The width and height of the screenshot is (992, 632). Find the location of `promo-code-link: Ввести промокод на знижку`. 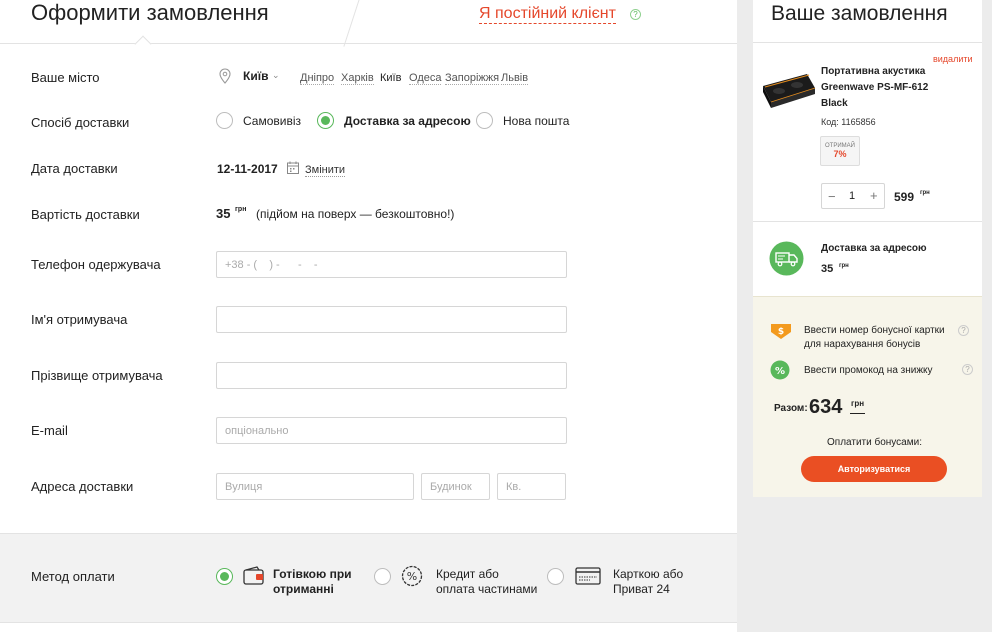

promo-code-link: Ввести промокод на знижку is located at coordinates (868, 370).